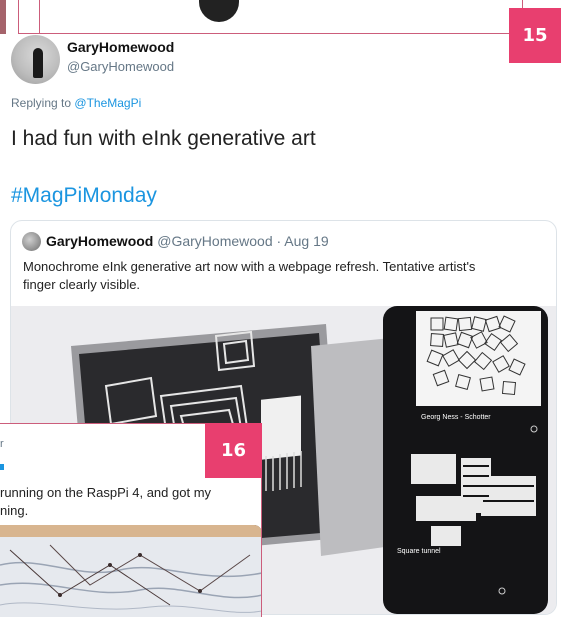 The image size is (561, 617). Describe the element at coordinates (233, 450) in the screenshot. I see `number-badge-16: 16` at that location.